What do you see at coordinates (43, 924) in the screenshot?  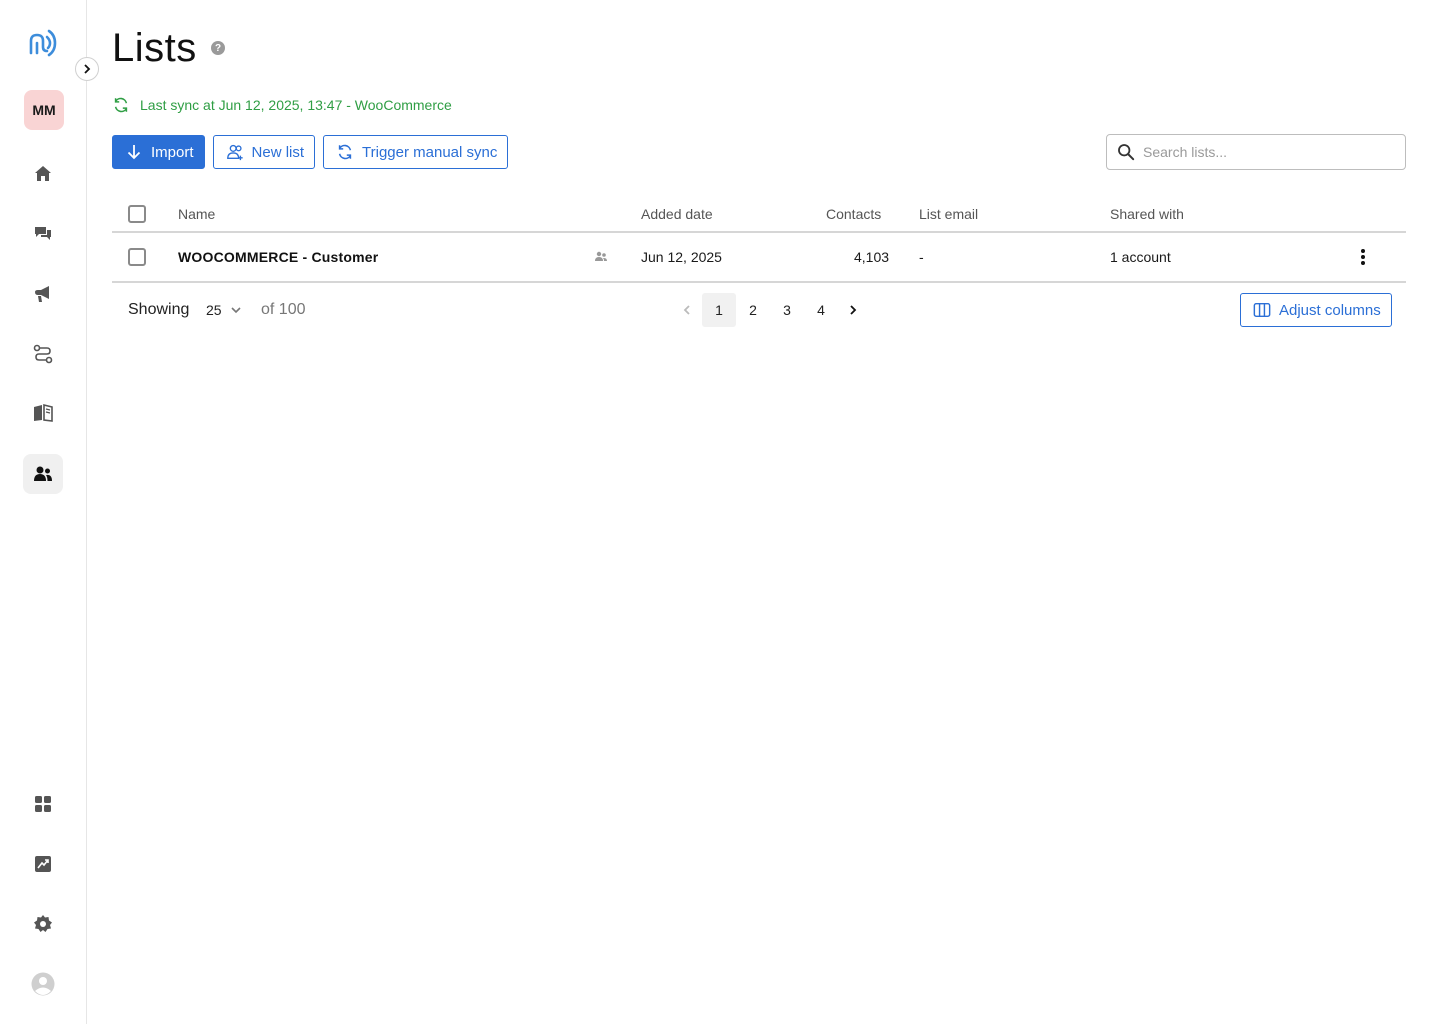 I see `settings-icon` at bounding box center [43, 924].